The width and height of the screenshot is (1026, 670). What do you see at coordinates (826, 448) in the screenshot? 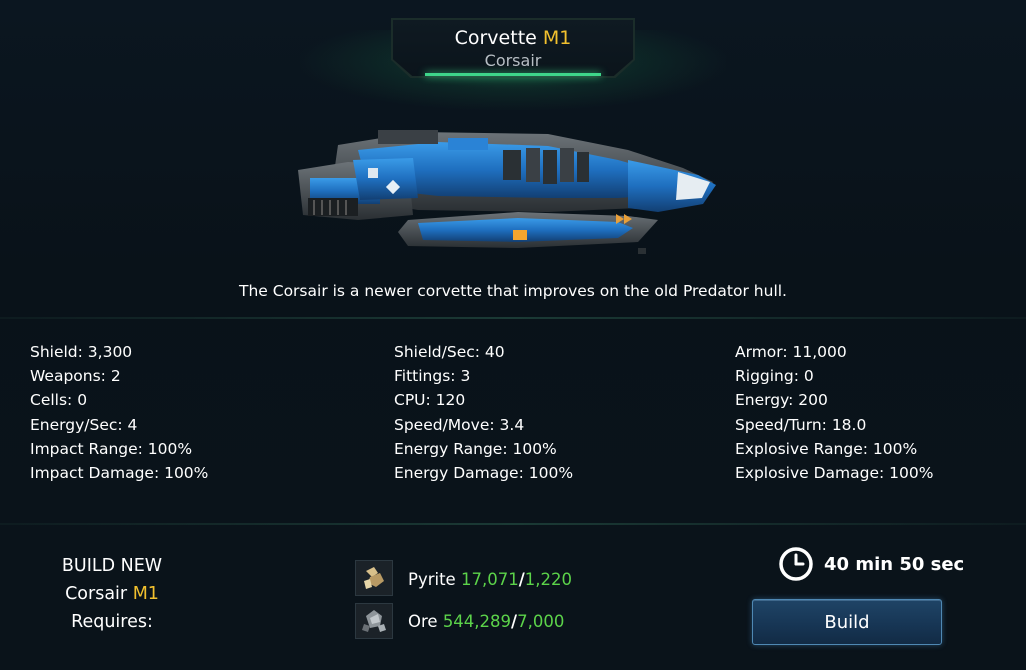
I see `stat-explosive-range: Explosive Range: 100%` at bounding box center [826, 448].